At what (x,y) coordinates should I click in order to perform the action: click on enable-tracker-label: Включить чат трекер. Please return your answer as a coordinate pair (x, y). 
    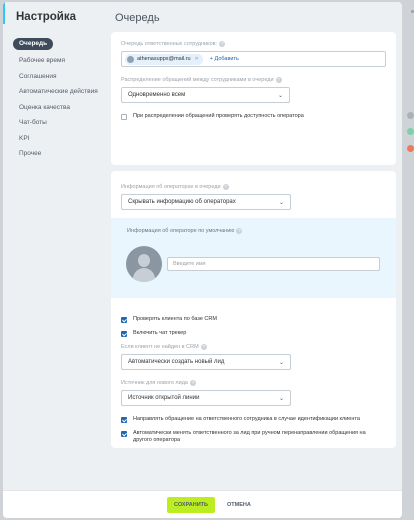
    Looking at the image, I should click on (160, 333).